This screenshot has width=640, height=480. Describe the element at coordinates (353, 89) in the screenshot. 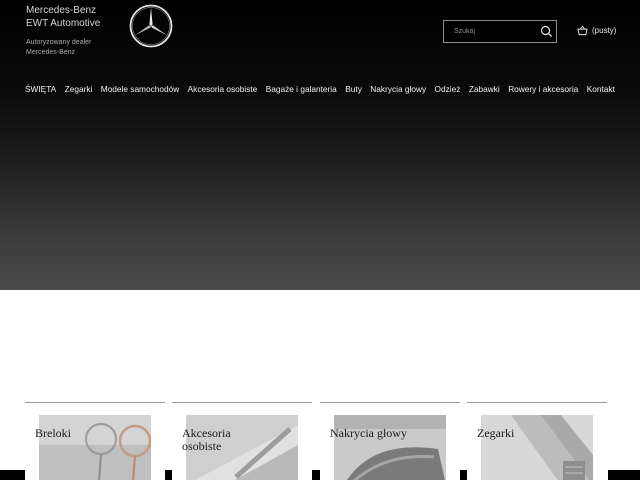

I see `nav-item-buty: Buty` at that location.